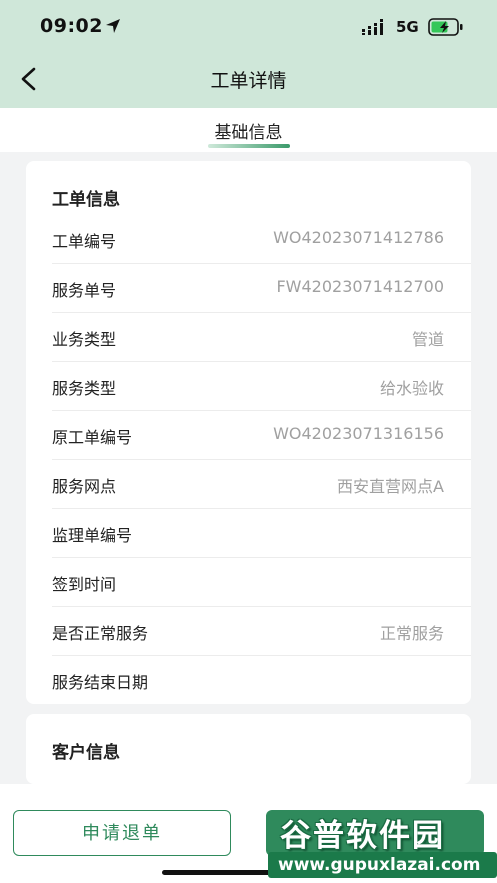 The height and width of the screenshot is (883, 497). What do you see at coordinates (411, 388) in the screenshot?
I see `row-value: 给水验收` at bounding box center [411, 388].